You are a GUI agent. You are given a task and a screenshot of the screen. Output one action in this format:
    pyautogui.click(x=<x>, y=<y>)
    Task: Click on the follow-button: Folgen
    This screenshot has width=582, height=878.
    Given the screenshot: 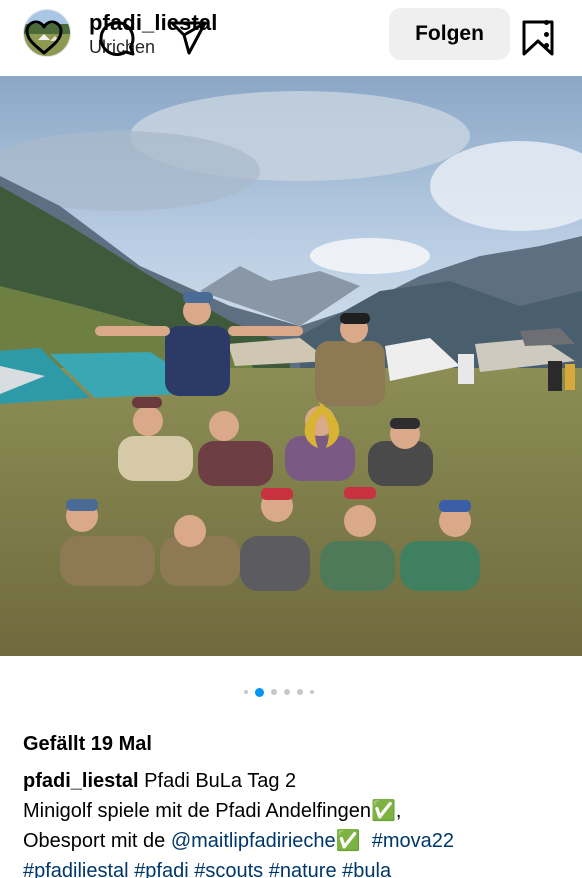 What is the action you would take?
    pyautogui.click(x=449, y=34)
    